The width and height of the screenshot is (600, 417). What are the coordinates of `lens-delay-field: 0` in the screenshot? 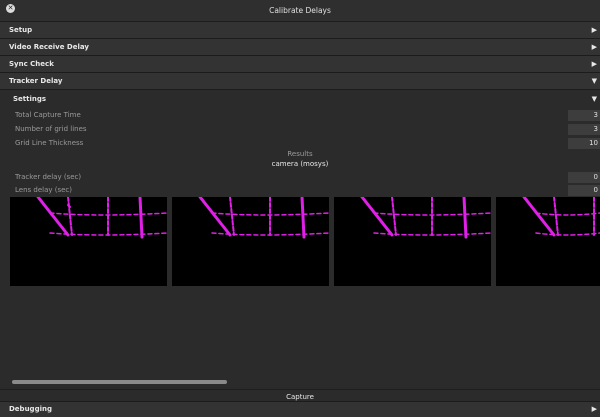 It's located at (584, 190).